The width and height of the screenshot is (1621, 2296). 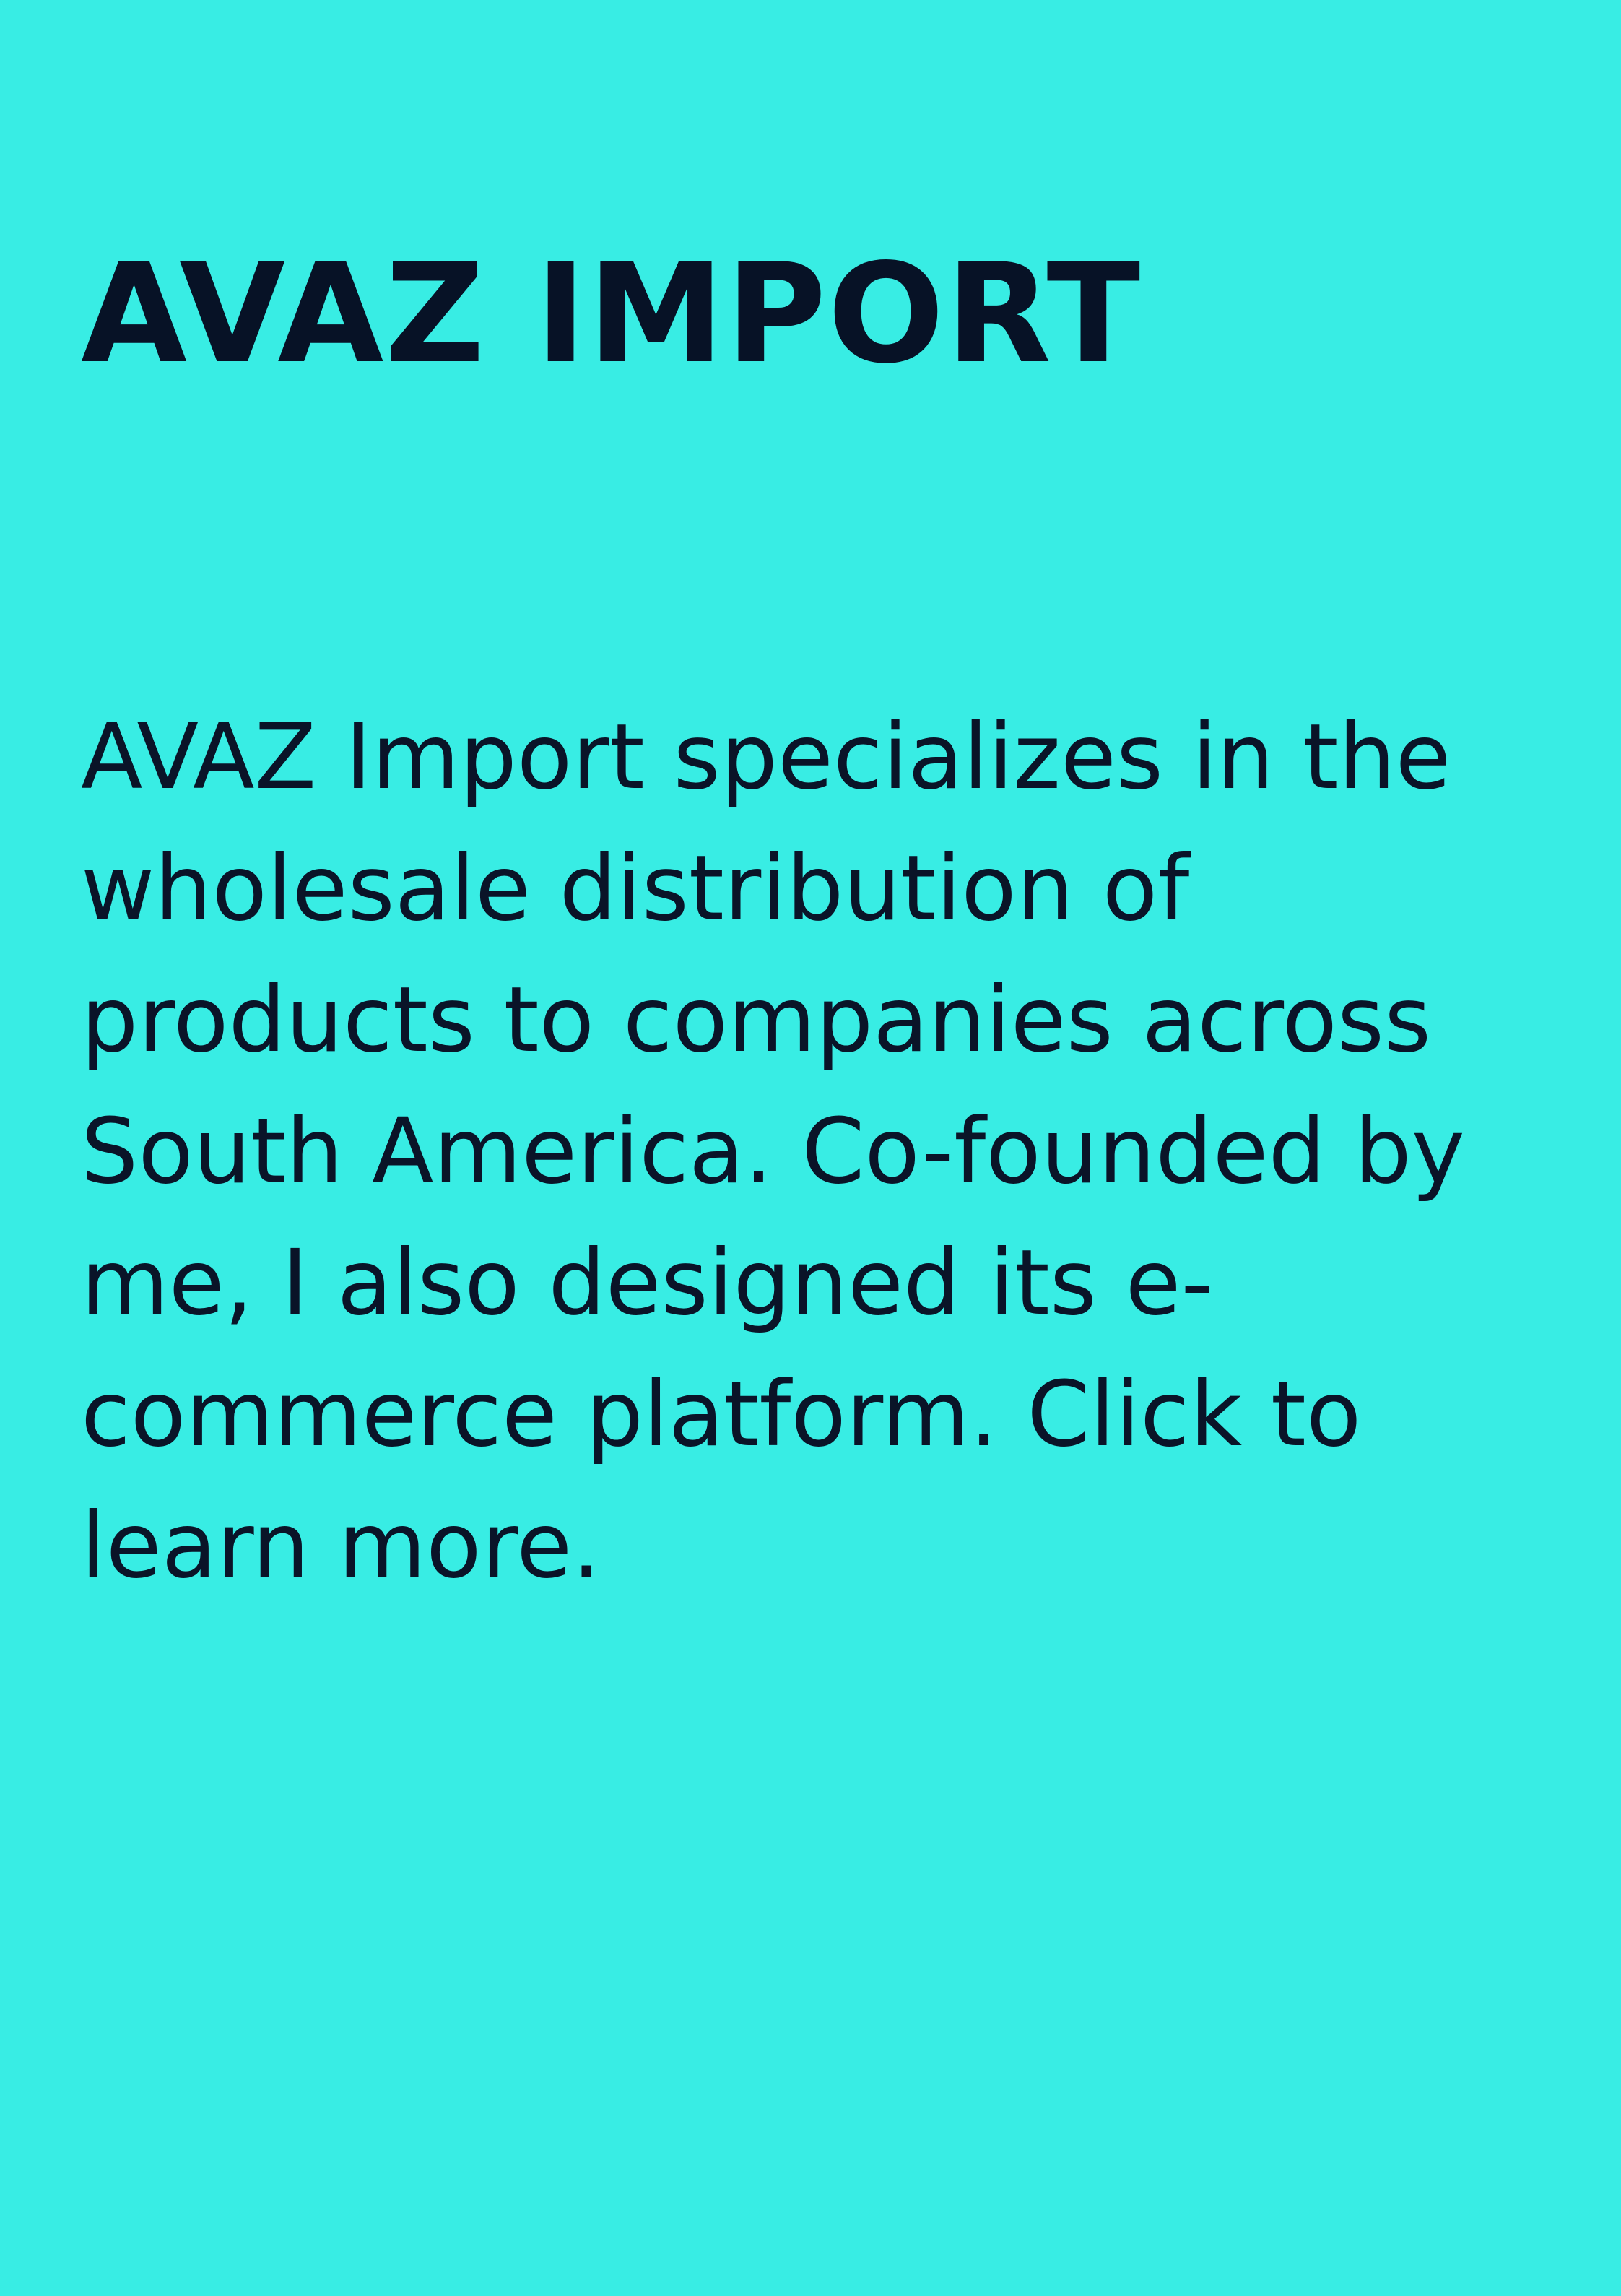 I want to click on description-line: learn more., so click(x=341, y=1546).